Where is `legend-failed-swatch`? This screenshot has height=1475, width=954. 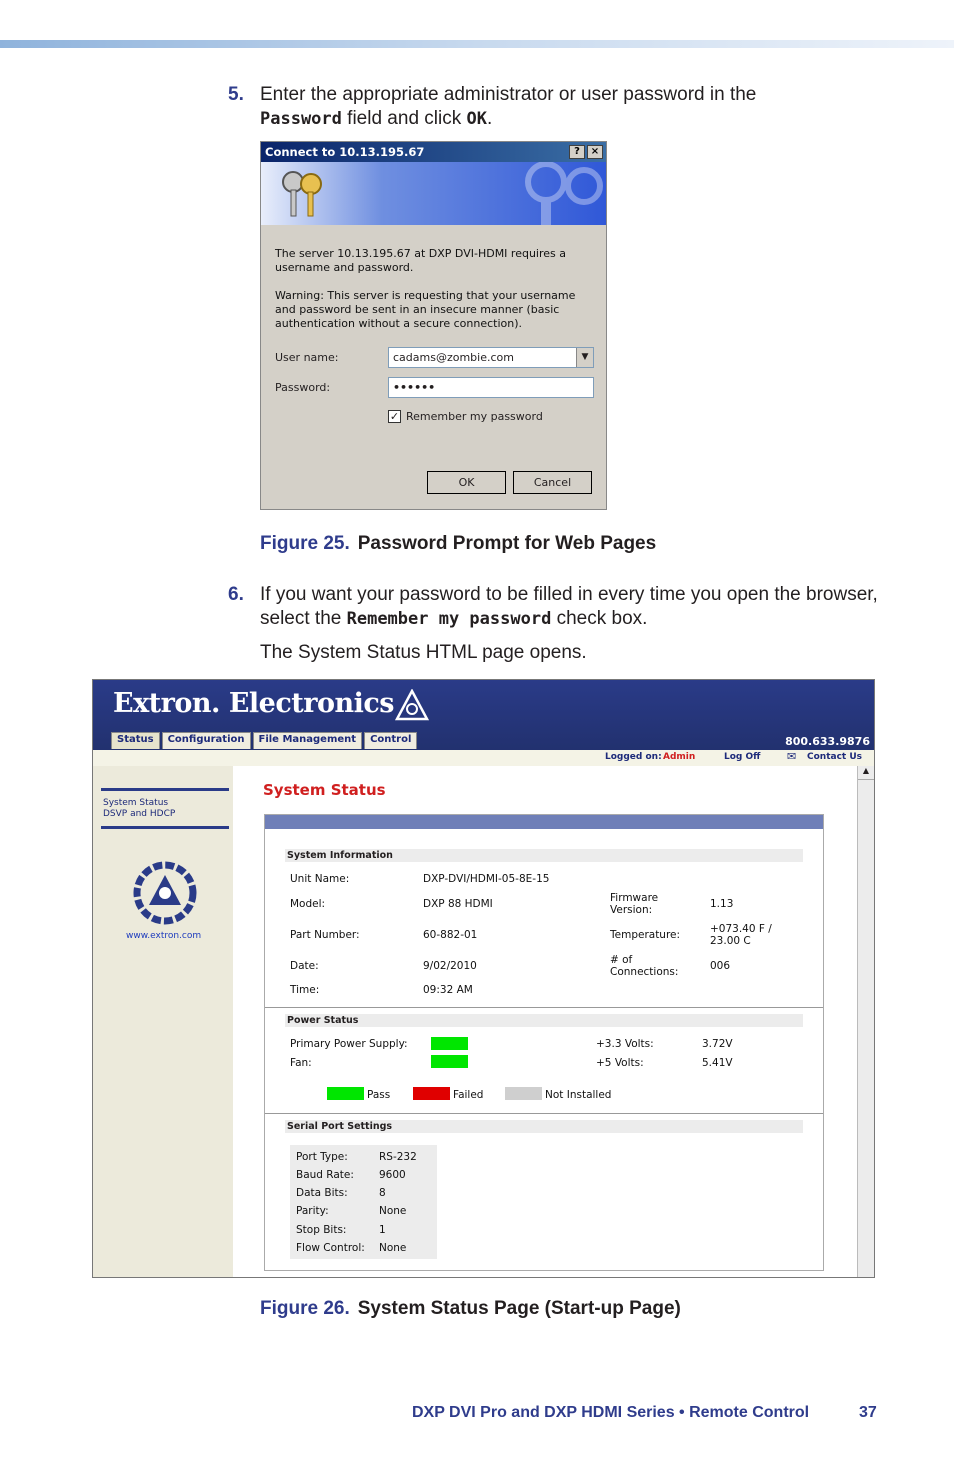 legend-failed-swatch is located at coordinates (431, 1093).